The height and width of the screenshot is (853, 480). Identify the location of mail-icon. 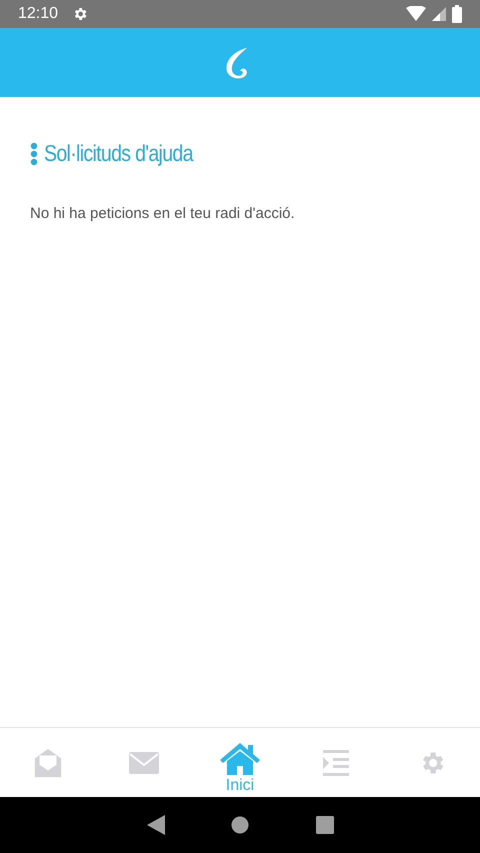
(144, 763).